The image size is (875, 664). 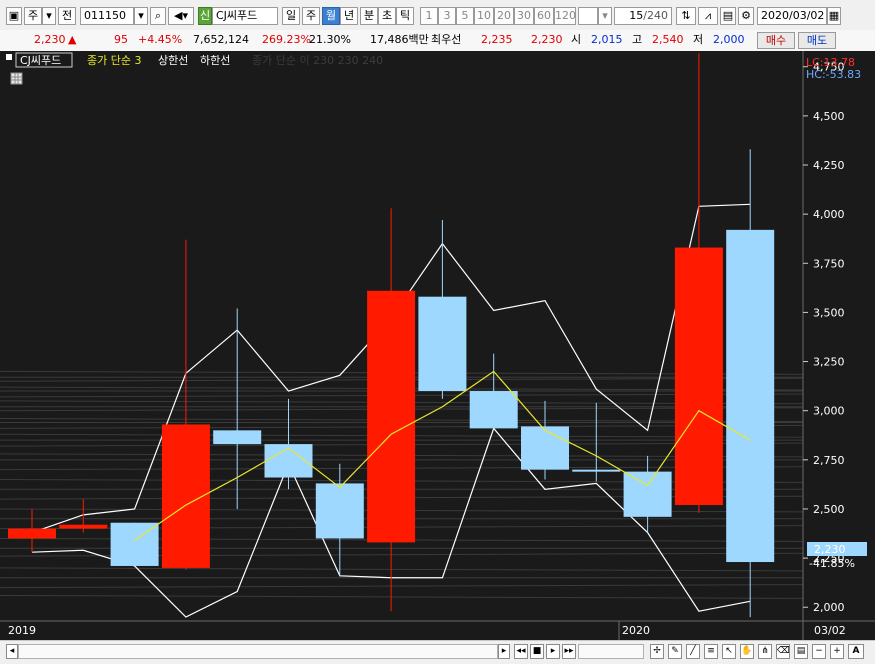 I want to click on x-label-2020: 2020, so click(x=636, y=630).